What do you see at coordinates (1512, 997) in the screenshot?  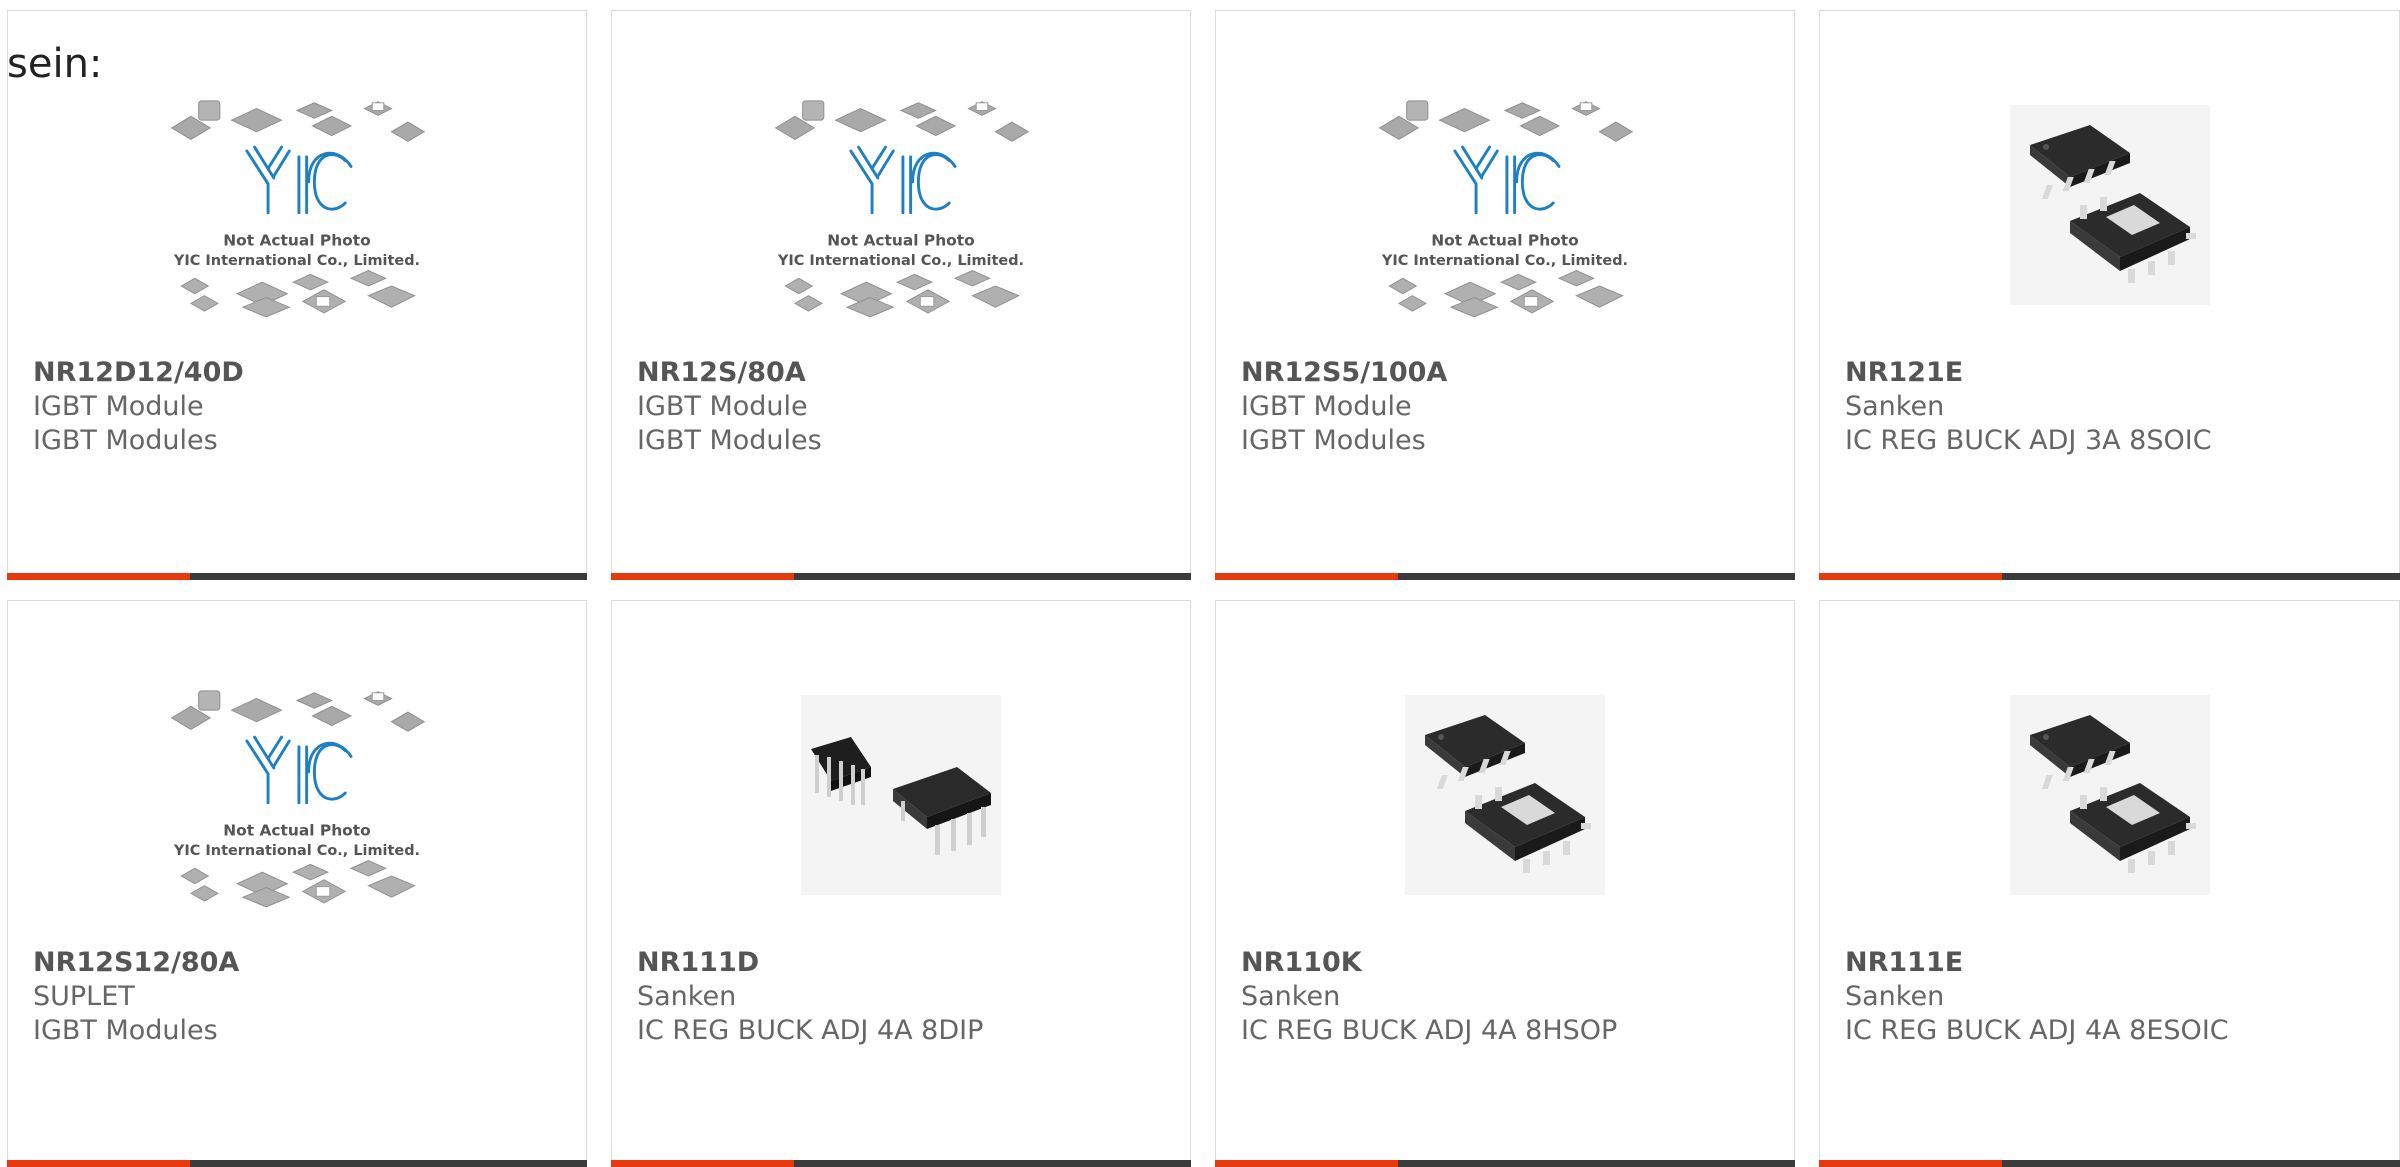 I see `product-info: NR110K Sanken IC REG BUCK ADJ 4A 8HSOP` at bounding box center [1512, 997].